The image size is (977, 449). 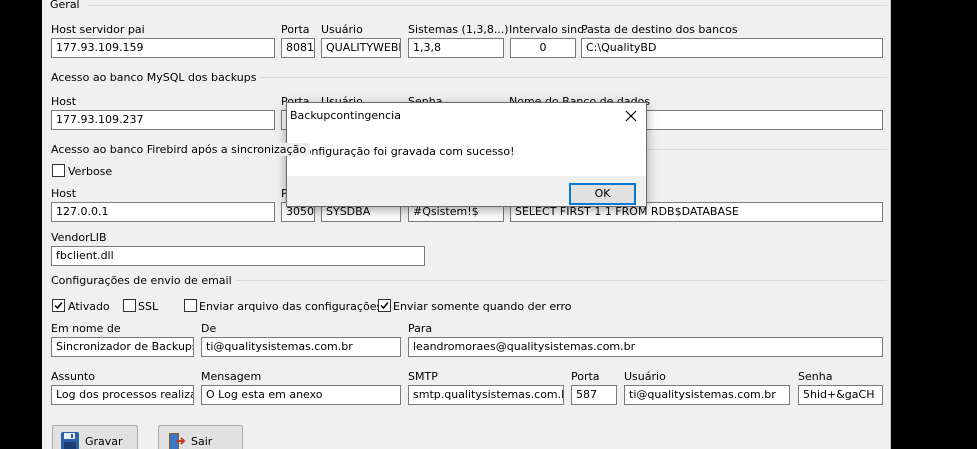 What do you see at coordinates (291, 306) in the screenshot?
I see `send-config-label: Enviar arquivo das configurações` at bounding box center [291, 306].